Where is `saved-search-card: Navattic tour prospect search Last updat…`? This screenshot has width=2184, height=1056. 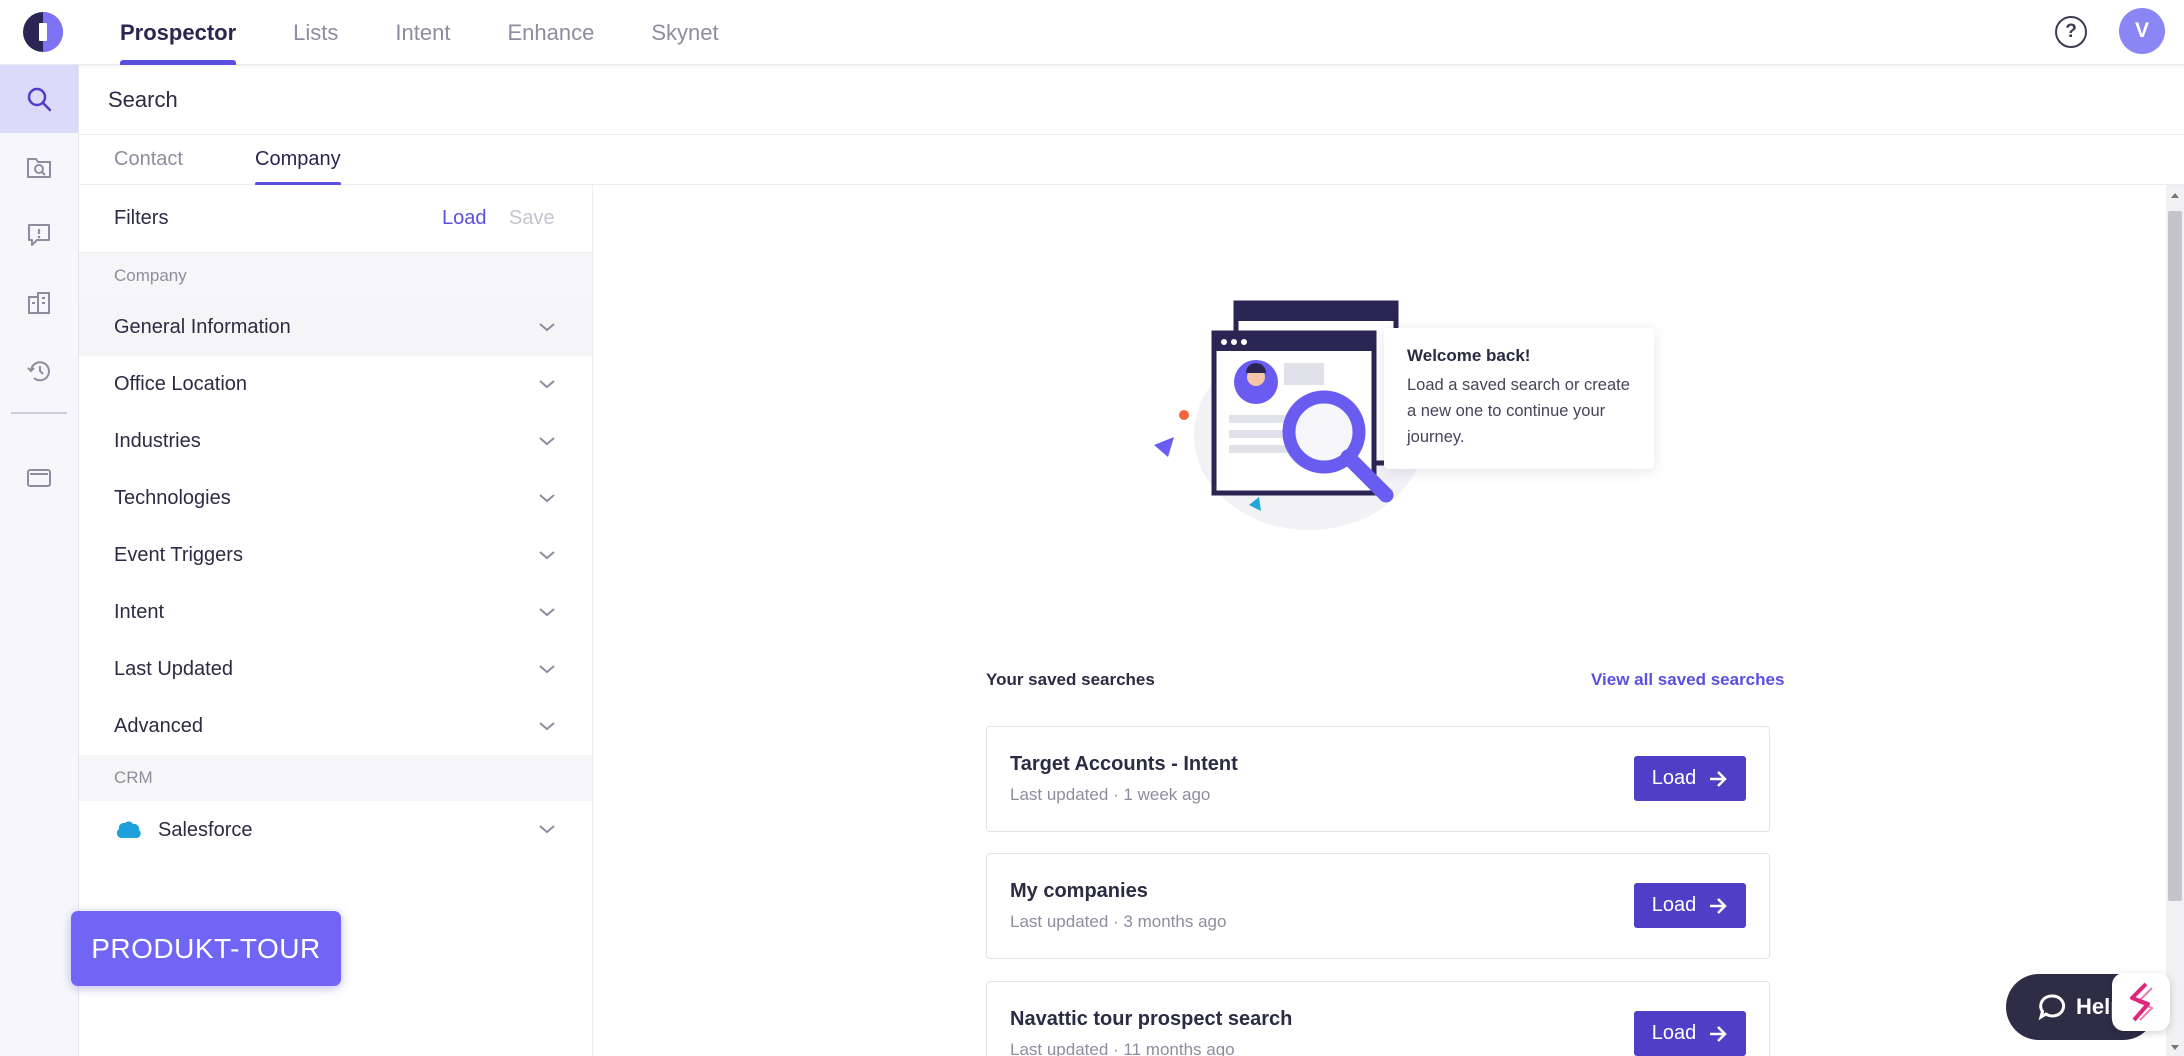
saved-search-card: Navattic tour prospect search Last updat… is located at coordinates (1378, 1018).